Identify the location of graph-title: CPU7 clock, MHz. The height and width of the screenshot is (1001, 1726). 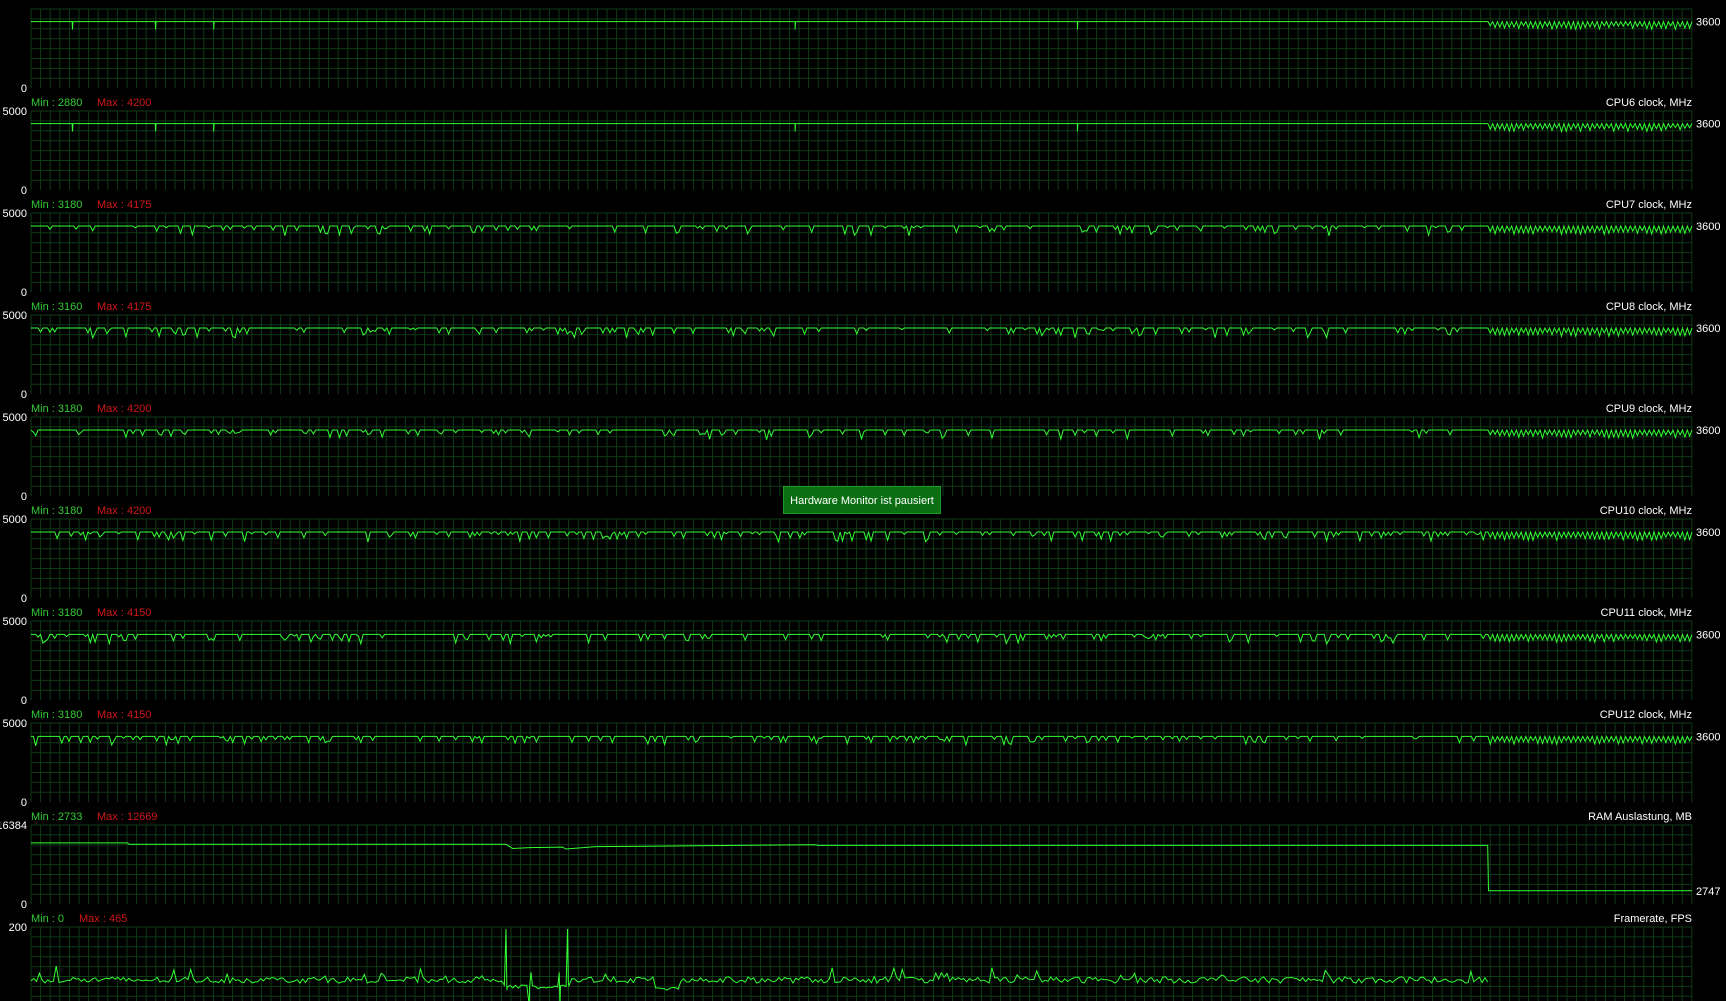
(1649, 205).